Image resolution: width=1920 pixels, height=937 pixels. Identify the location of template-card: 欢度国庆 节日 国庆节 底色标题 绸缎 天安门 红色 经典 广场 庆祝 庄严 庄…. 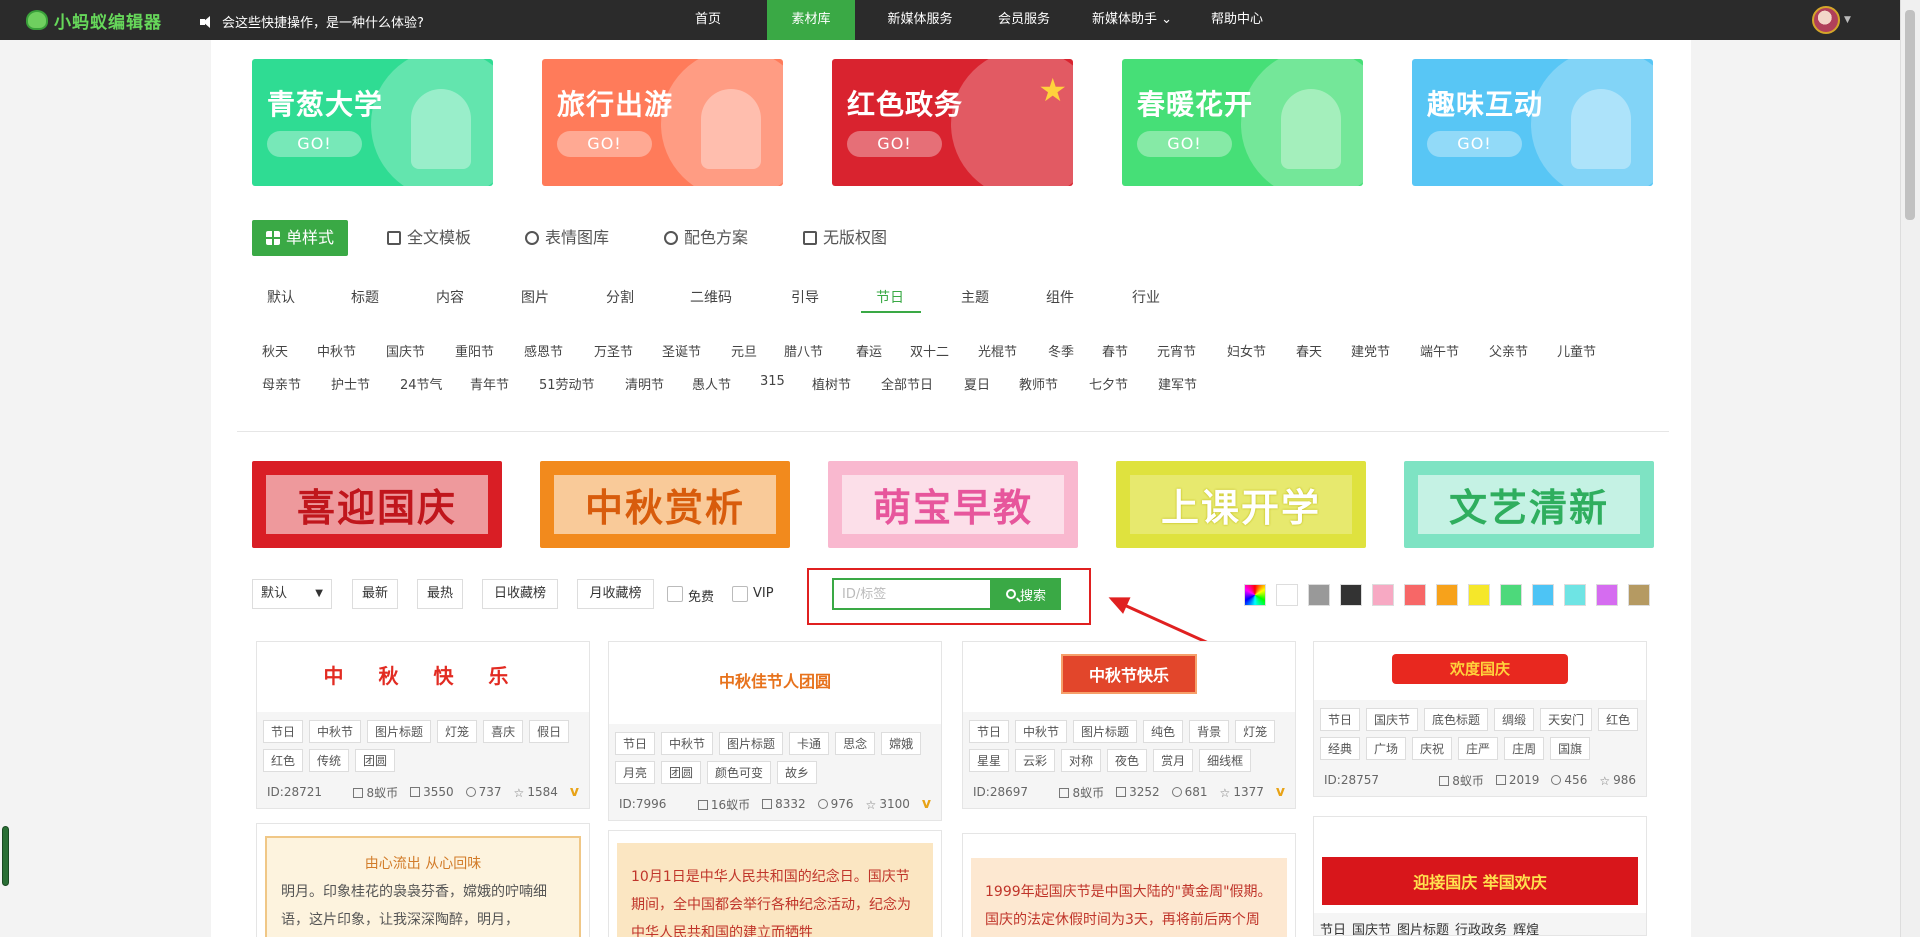
(1480, 719).